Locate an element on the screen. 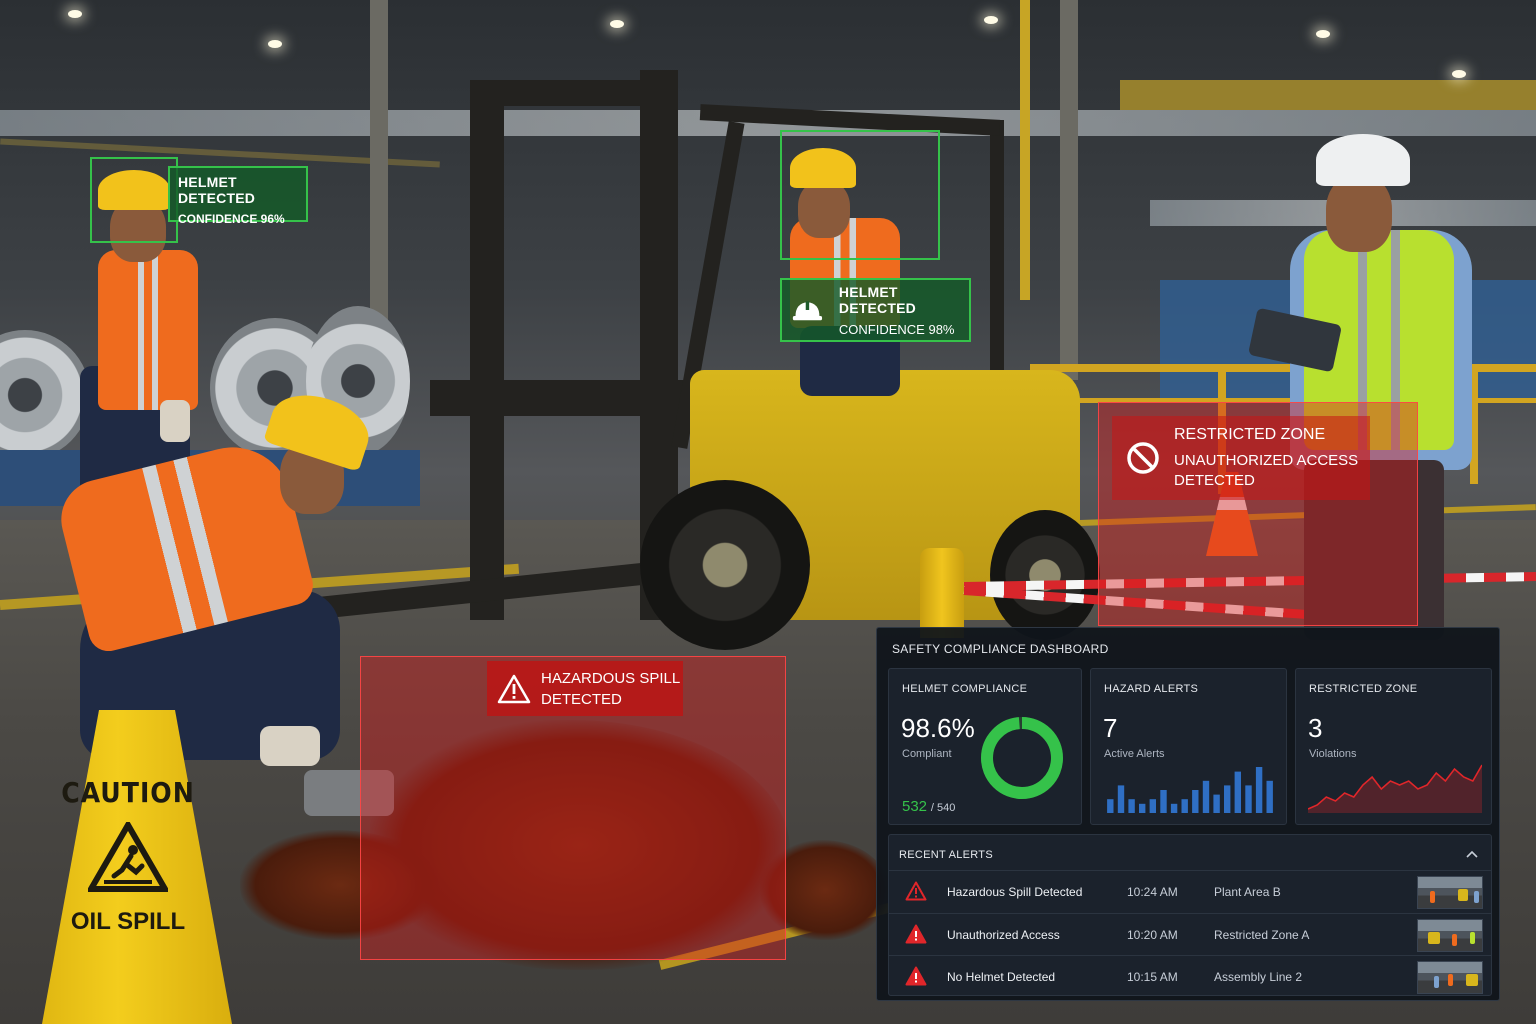  restricted-zone-line3: DETECTED is located at coordinates (1214, 480).